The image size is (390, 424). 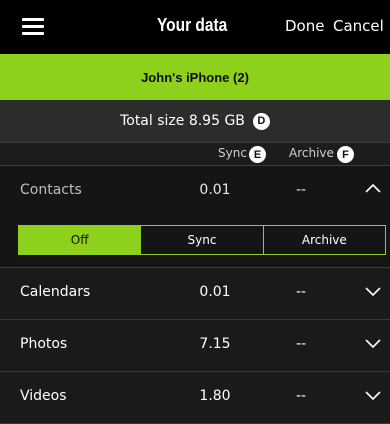 I want to click on row-name: Contacts, so click(x=51, y=190).